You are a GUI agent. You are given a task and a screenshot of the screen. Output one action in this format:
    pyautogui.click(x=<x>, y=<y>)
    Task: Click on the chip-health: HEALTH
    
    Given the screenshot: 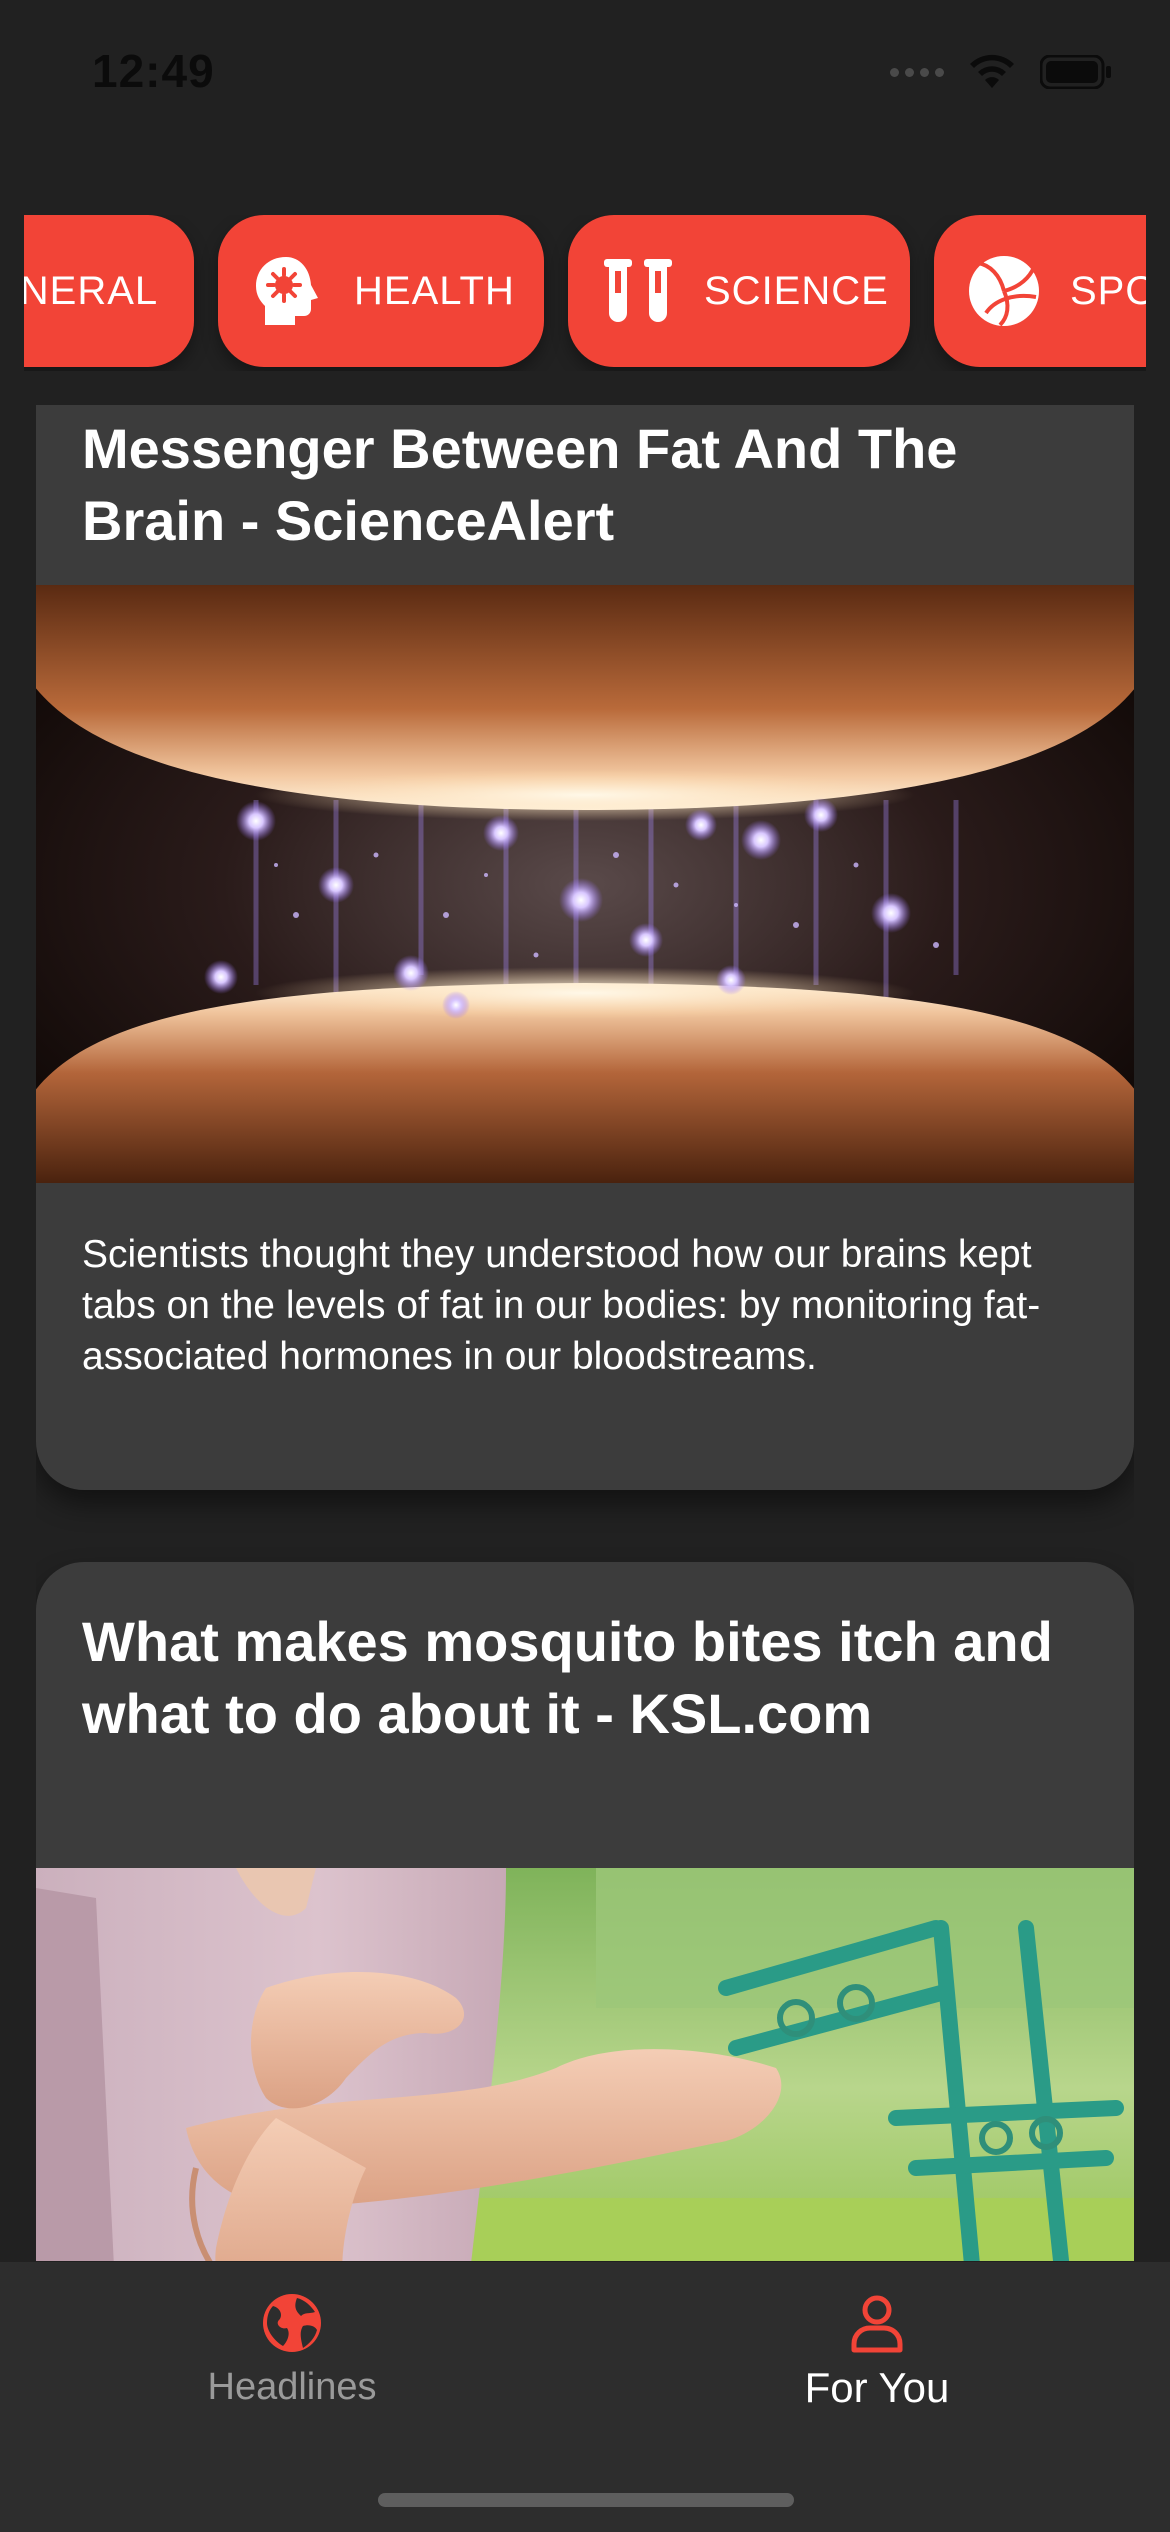 What is the action you would take?
    pyautogui.click(x=381, y=291)
    